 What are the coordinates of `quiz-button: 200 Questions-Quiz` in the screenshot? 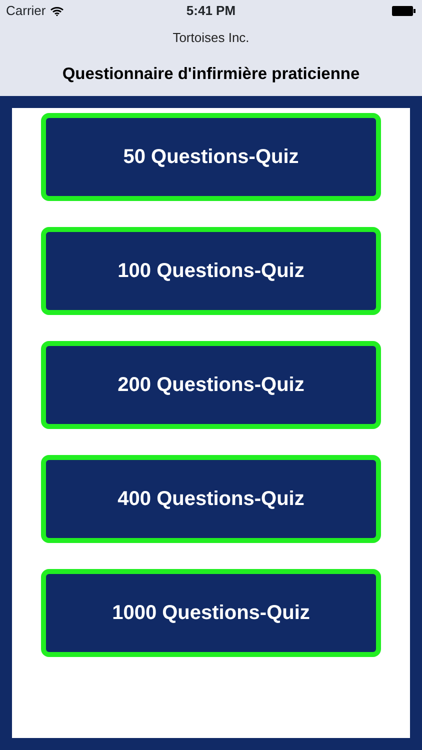 It's located at (211, 385).